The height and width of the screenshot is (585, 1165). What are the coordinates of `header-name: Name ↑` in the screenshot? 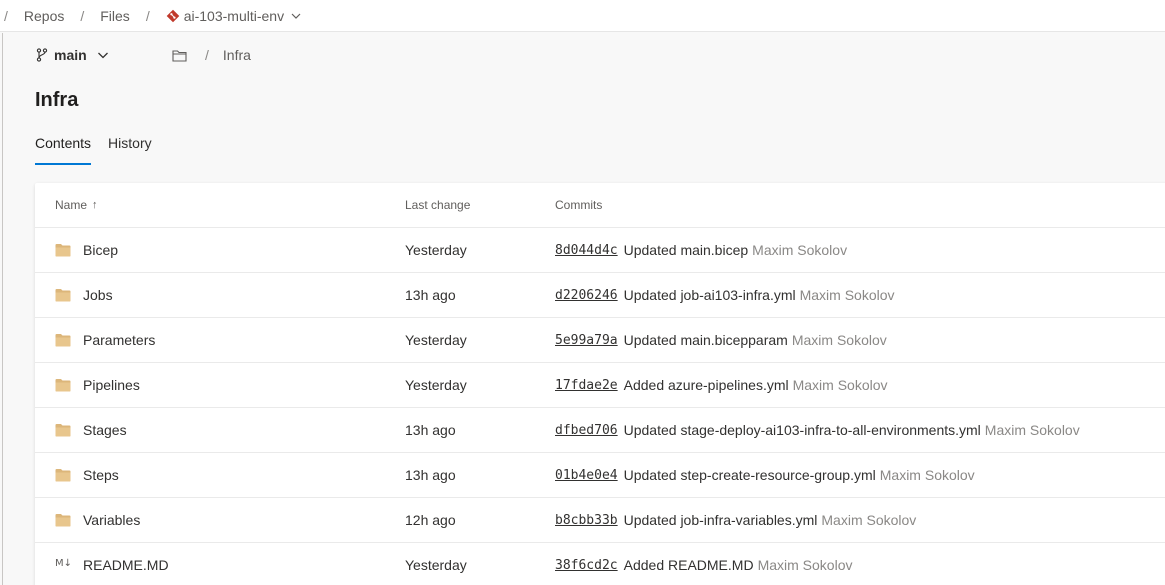 It's located at (76, 205).